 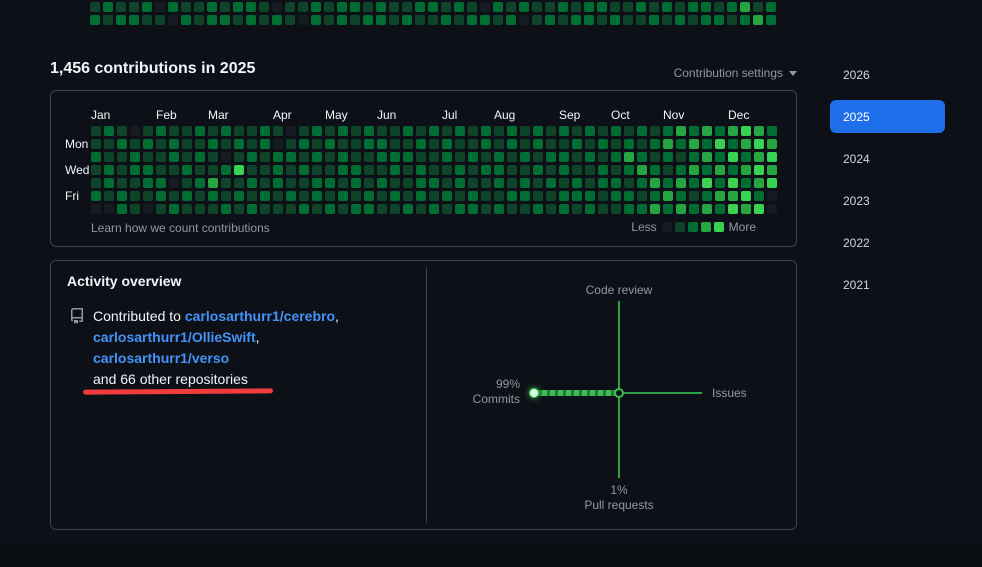 What do you see at coordinates (887, 116) in the screenshot?
I see `year-item-2025: 2025` at bounding box center [887, 116].